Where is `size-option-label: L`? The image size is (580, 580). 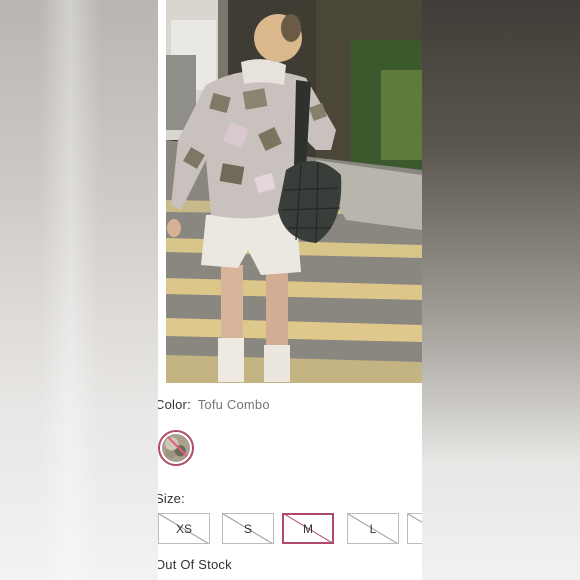 size-option-label: L is located at coordinates (373, 528).